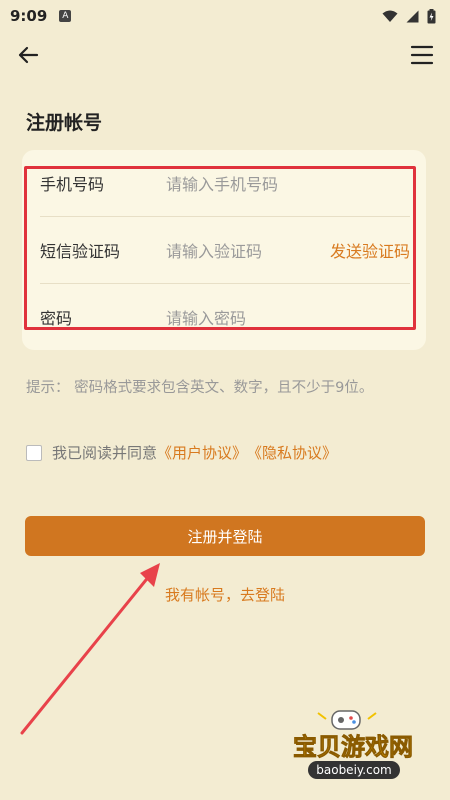 The height and width of the screenshot is (800, 450). Describe the element at coordinates (56, 318) in the screenshot. I see `password-label: 密码` at that location.